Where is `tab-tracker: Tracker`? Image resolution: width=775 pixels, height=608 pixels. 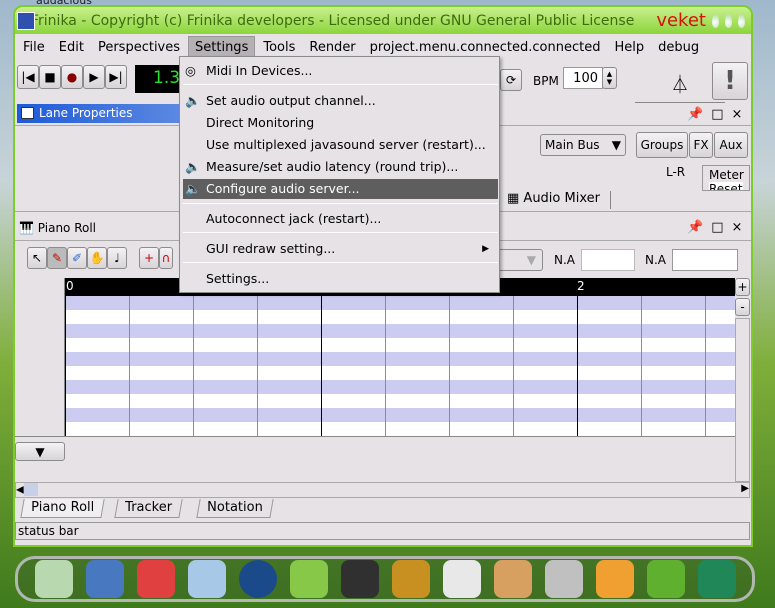
tab-tracker: Tracker is located at coordinates (148, 508).